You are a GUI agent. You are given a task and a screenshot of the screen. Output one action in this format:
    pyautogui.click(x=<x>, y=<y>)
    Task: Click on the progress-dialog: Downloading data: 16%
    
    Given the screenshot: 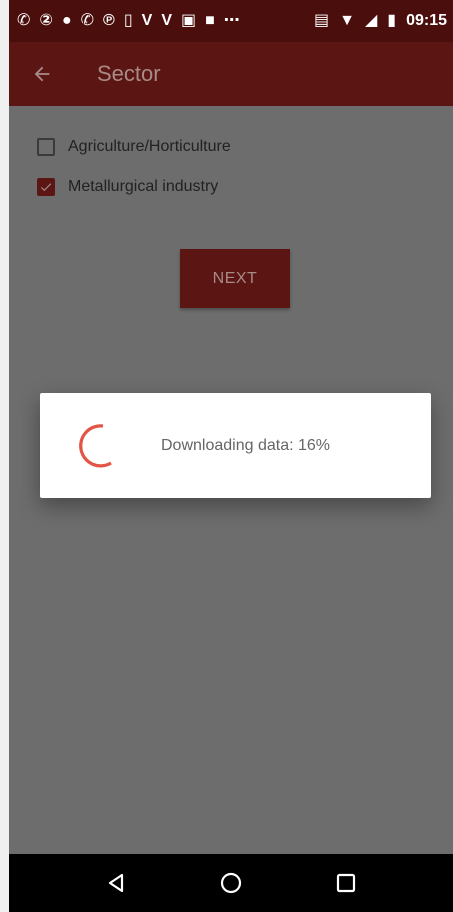 What is the action you would take?
    pyautogui.click(x=235, y=445)
    